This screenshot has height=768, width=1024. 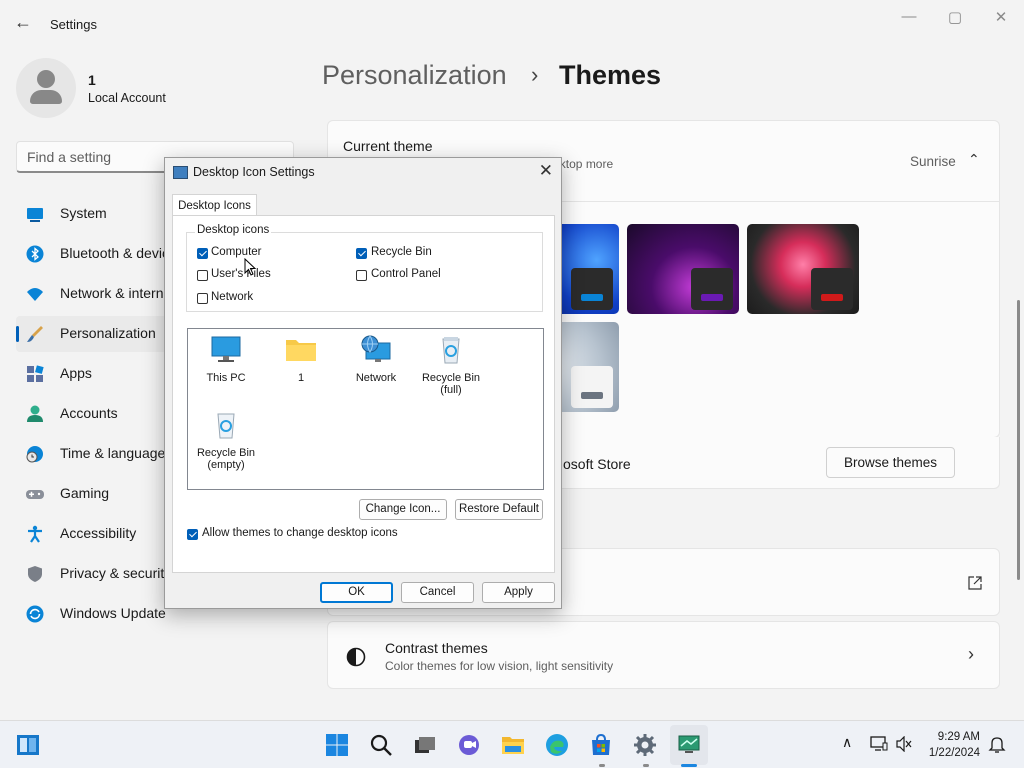 I want to click on page-title: Themes, so click(x=610, y=75).